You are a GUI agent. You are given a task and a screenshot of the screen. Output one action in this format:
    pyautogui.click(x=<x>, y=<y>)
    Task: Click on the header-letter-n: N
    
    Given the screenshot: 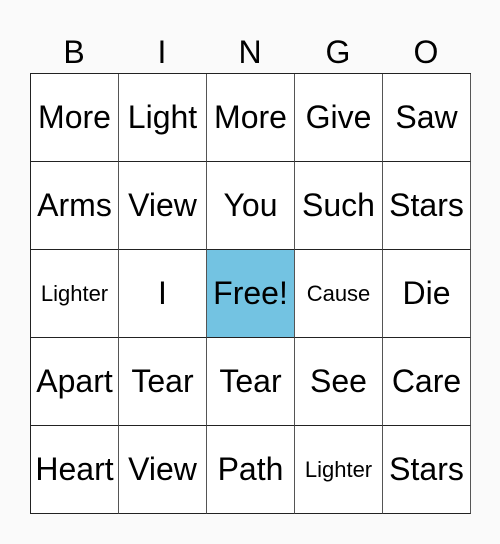 What is the action you would take?
    pyautogui.click(x=250, y=52)
    